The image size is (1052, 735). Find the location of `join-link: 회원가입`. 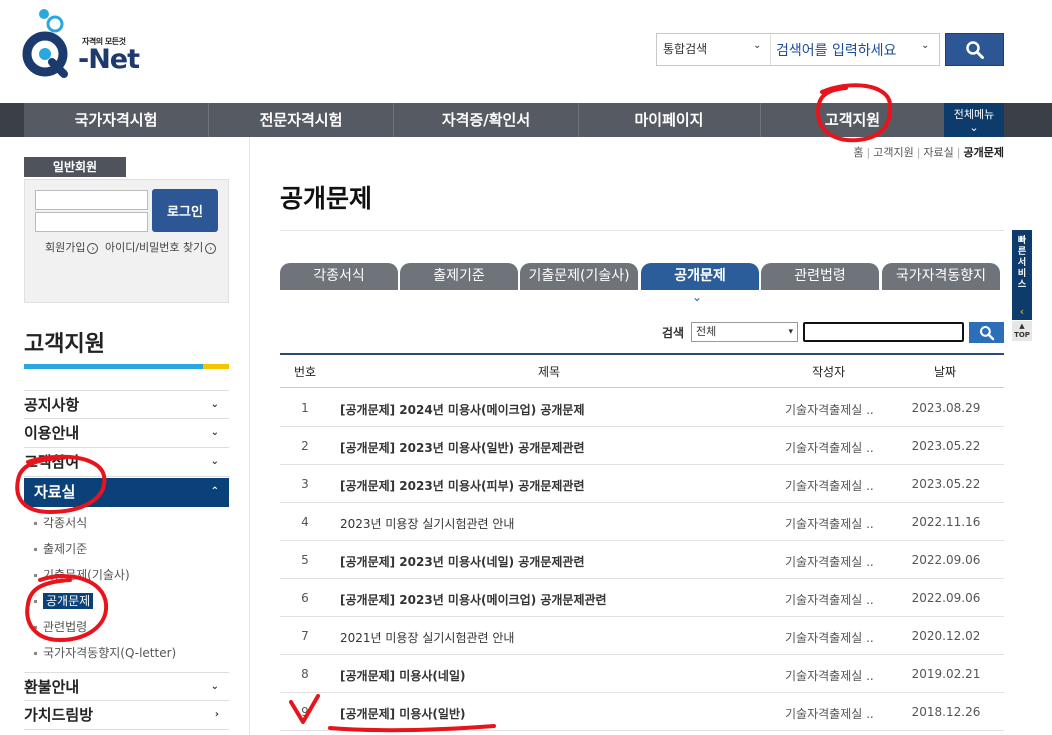

join-link: 회원가입 is located at coordinates (65, 247).